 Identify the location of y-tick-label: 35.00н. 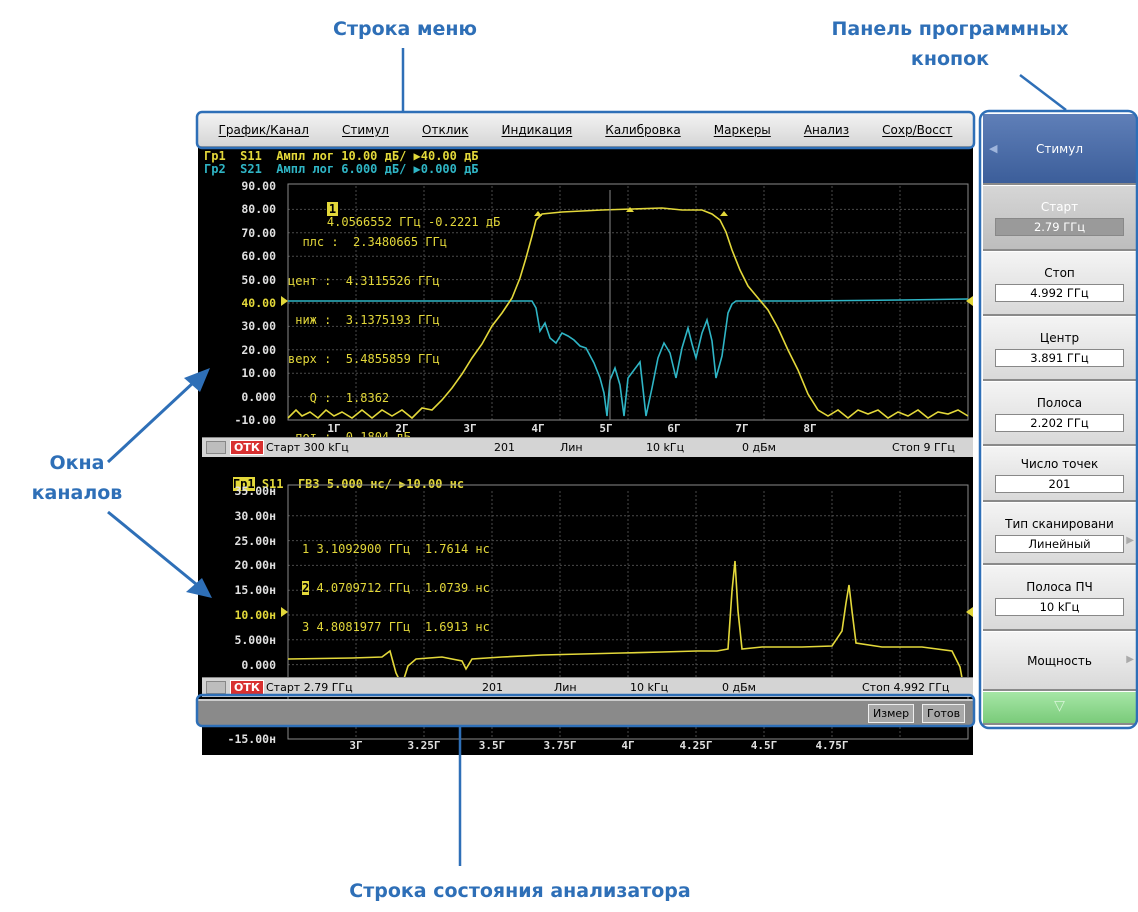
(255, 491).